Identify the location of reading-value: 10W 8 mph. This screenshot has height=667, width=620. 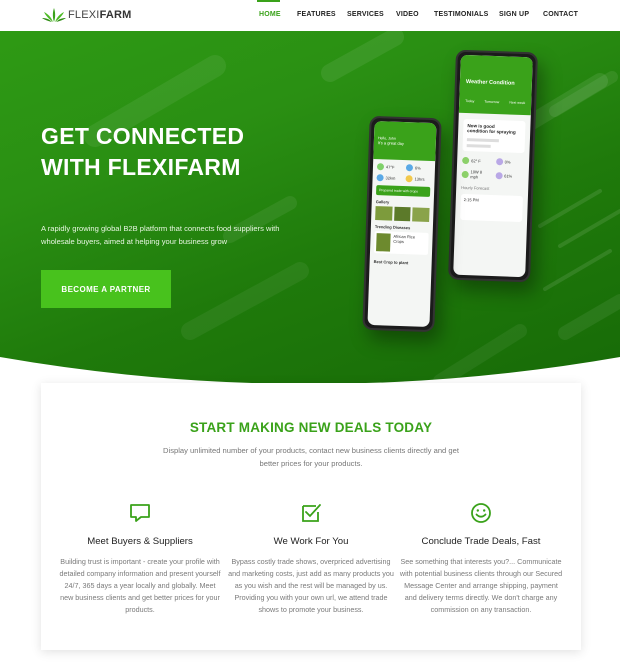
(476, 174).